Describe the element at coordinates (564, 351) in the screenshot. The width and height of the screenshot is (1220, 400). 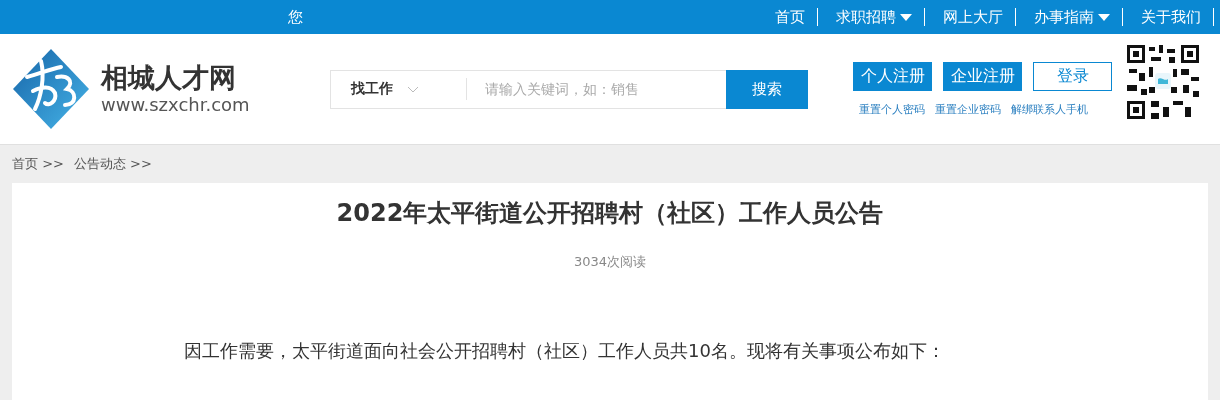
I see `article-paragraph: 因工作需要，太平街道面向社会公开招聘村（社区）工作人员共10名。现将有关事项公布如下：` at that location.